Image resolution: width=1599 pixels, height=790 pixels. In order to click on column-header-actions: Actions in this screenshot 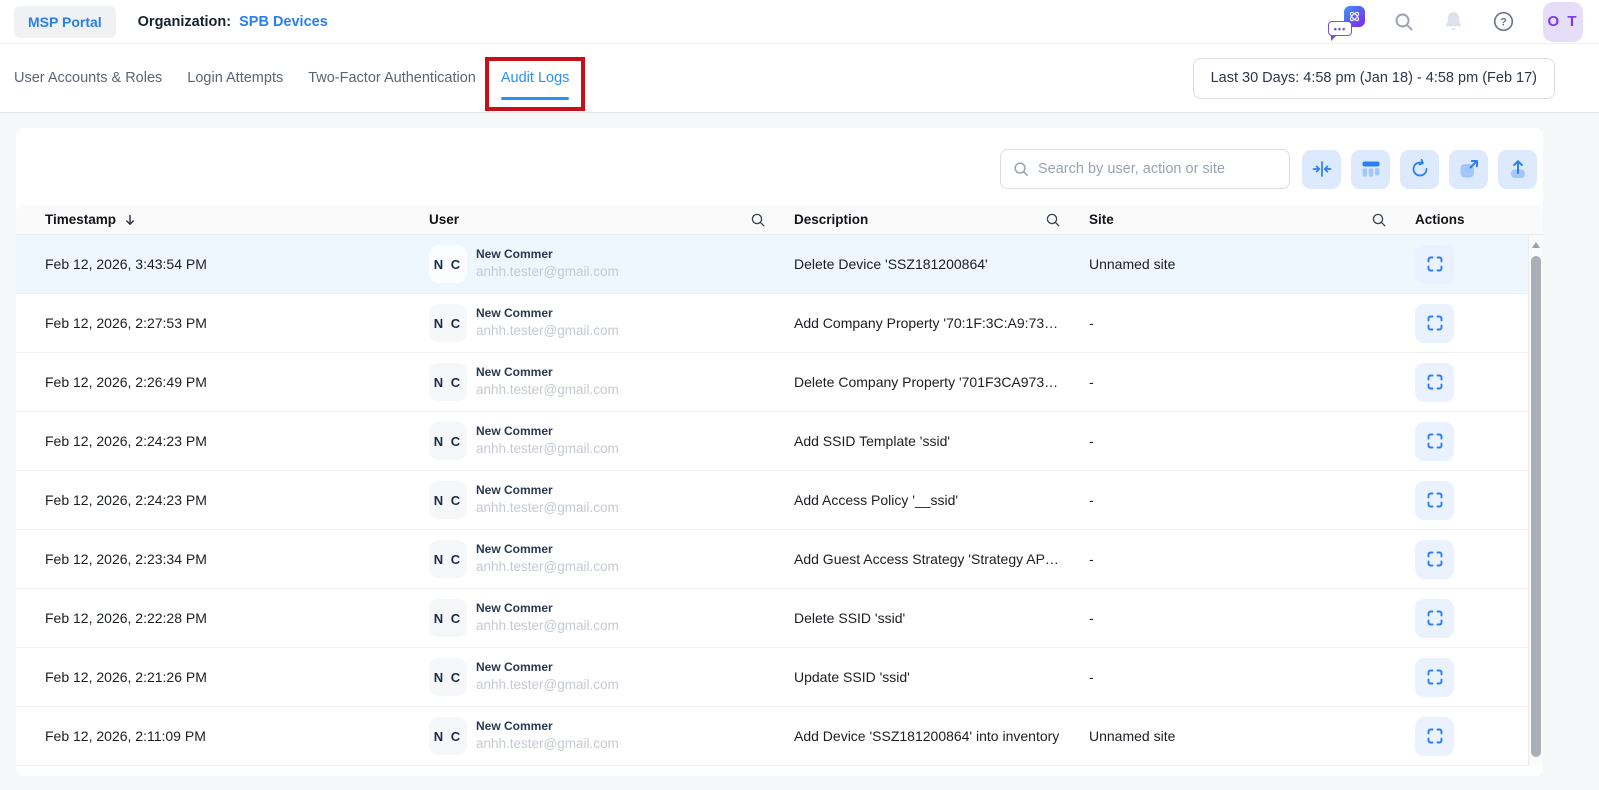, I will do `click(1479, 219)`.